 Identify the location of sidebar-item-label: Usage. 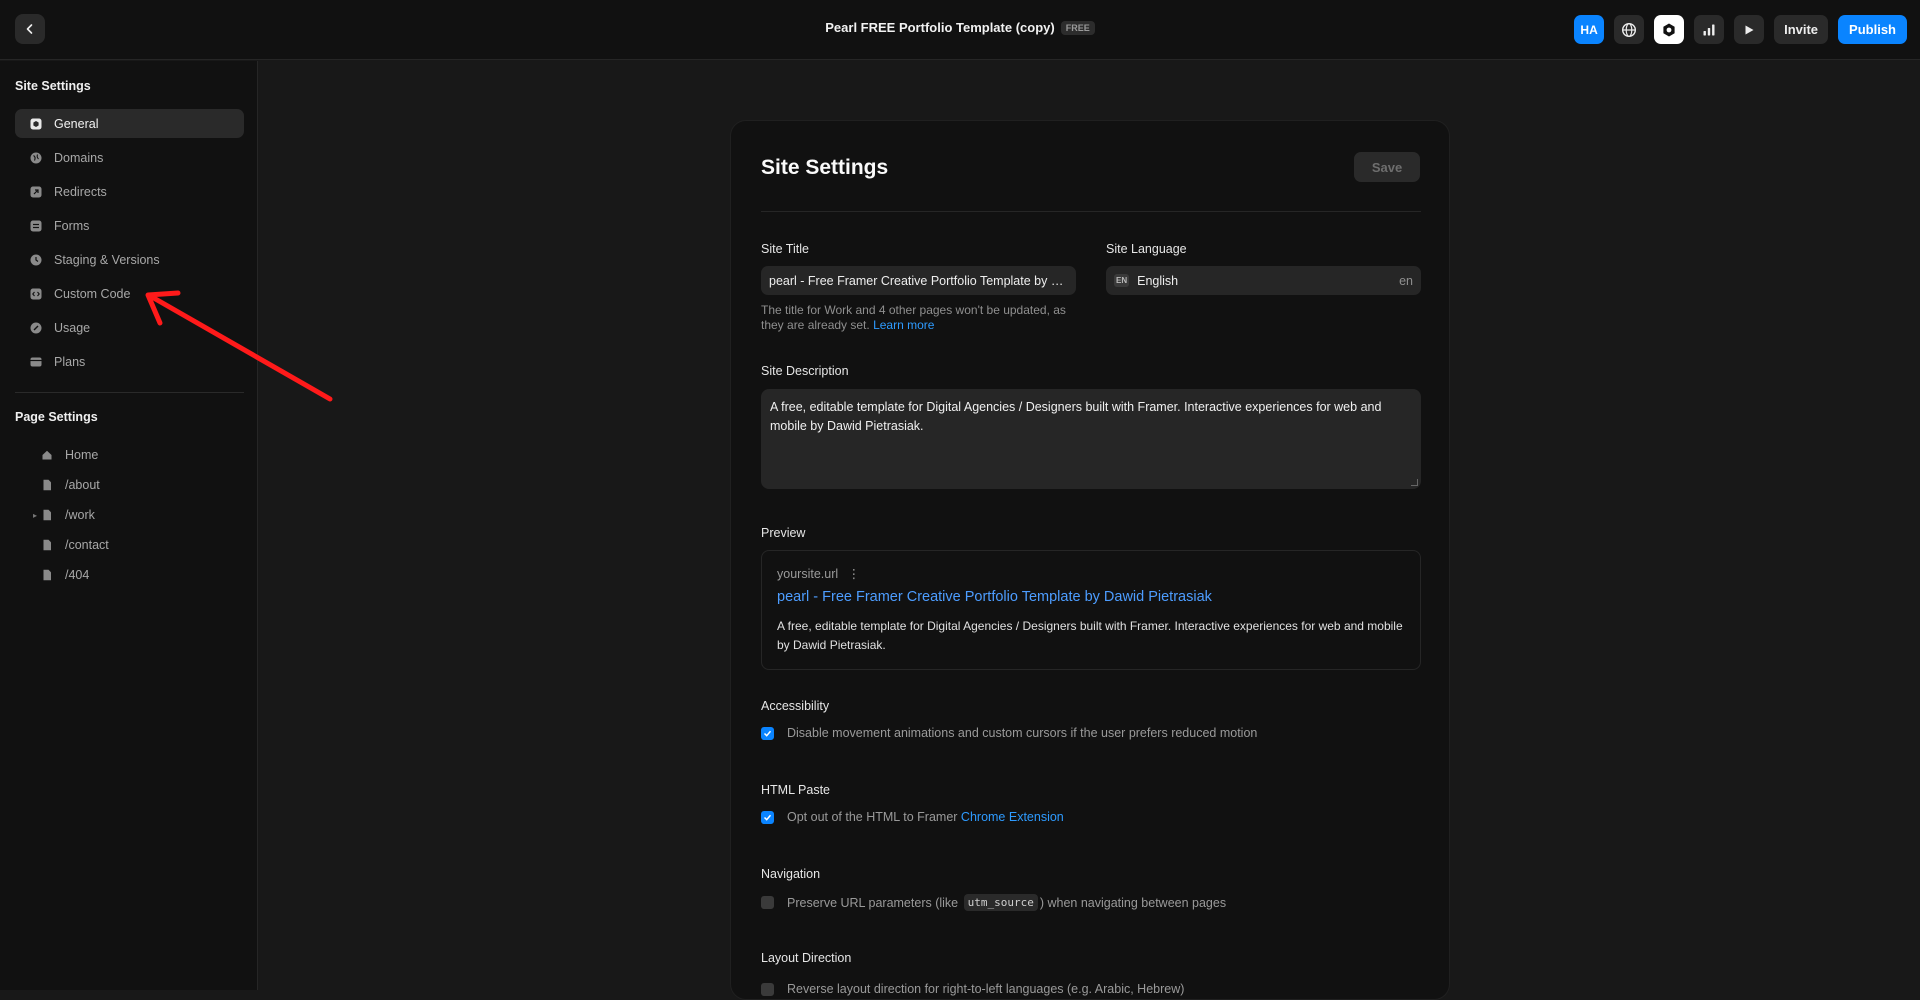
(72, 327).